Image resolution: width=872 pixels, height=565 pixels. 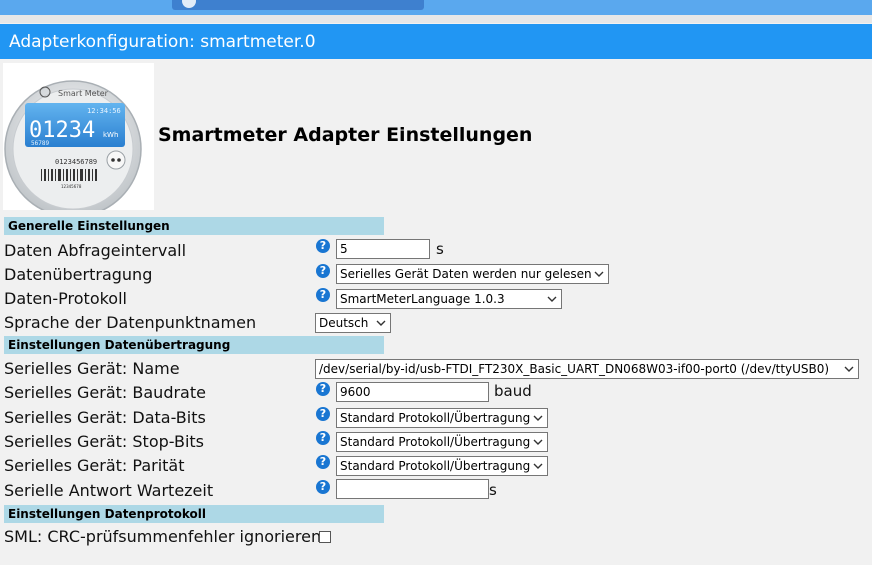 I want to click on svg-text: 12345678, so click(x=71, y=186).